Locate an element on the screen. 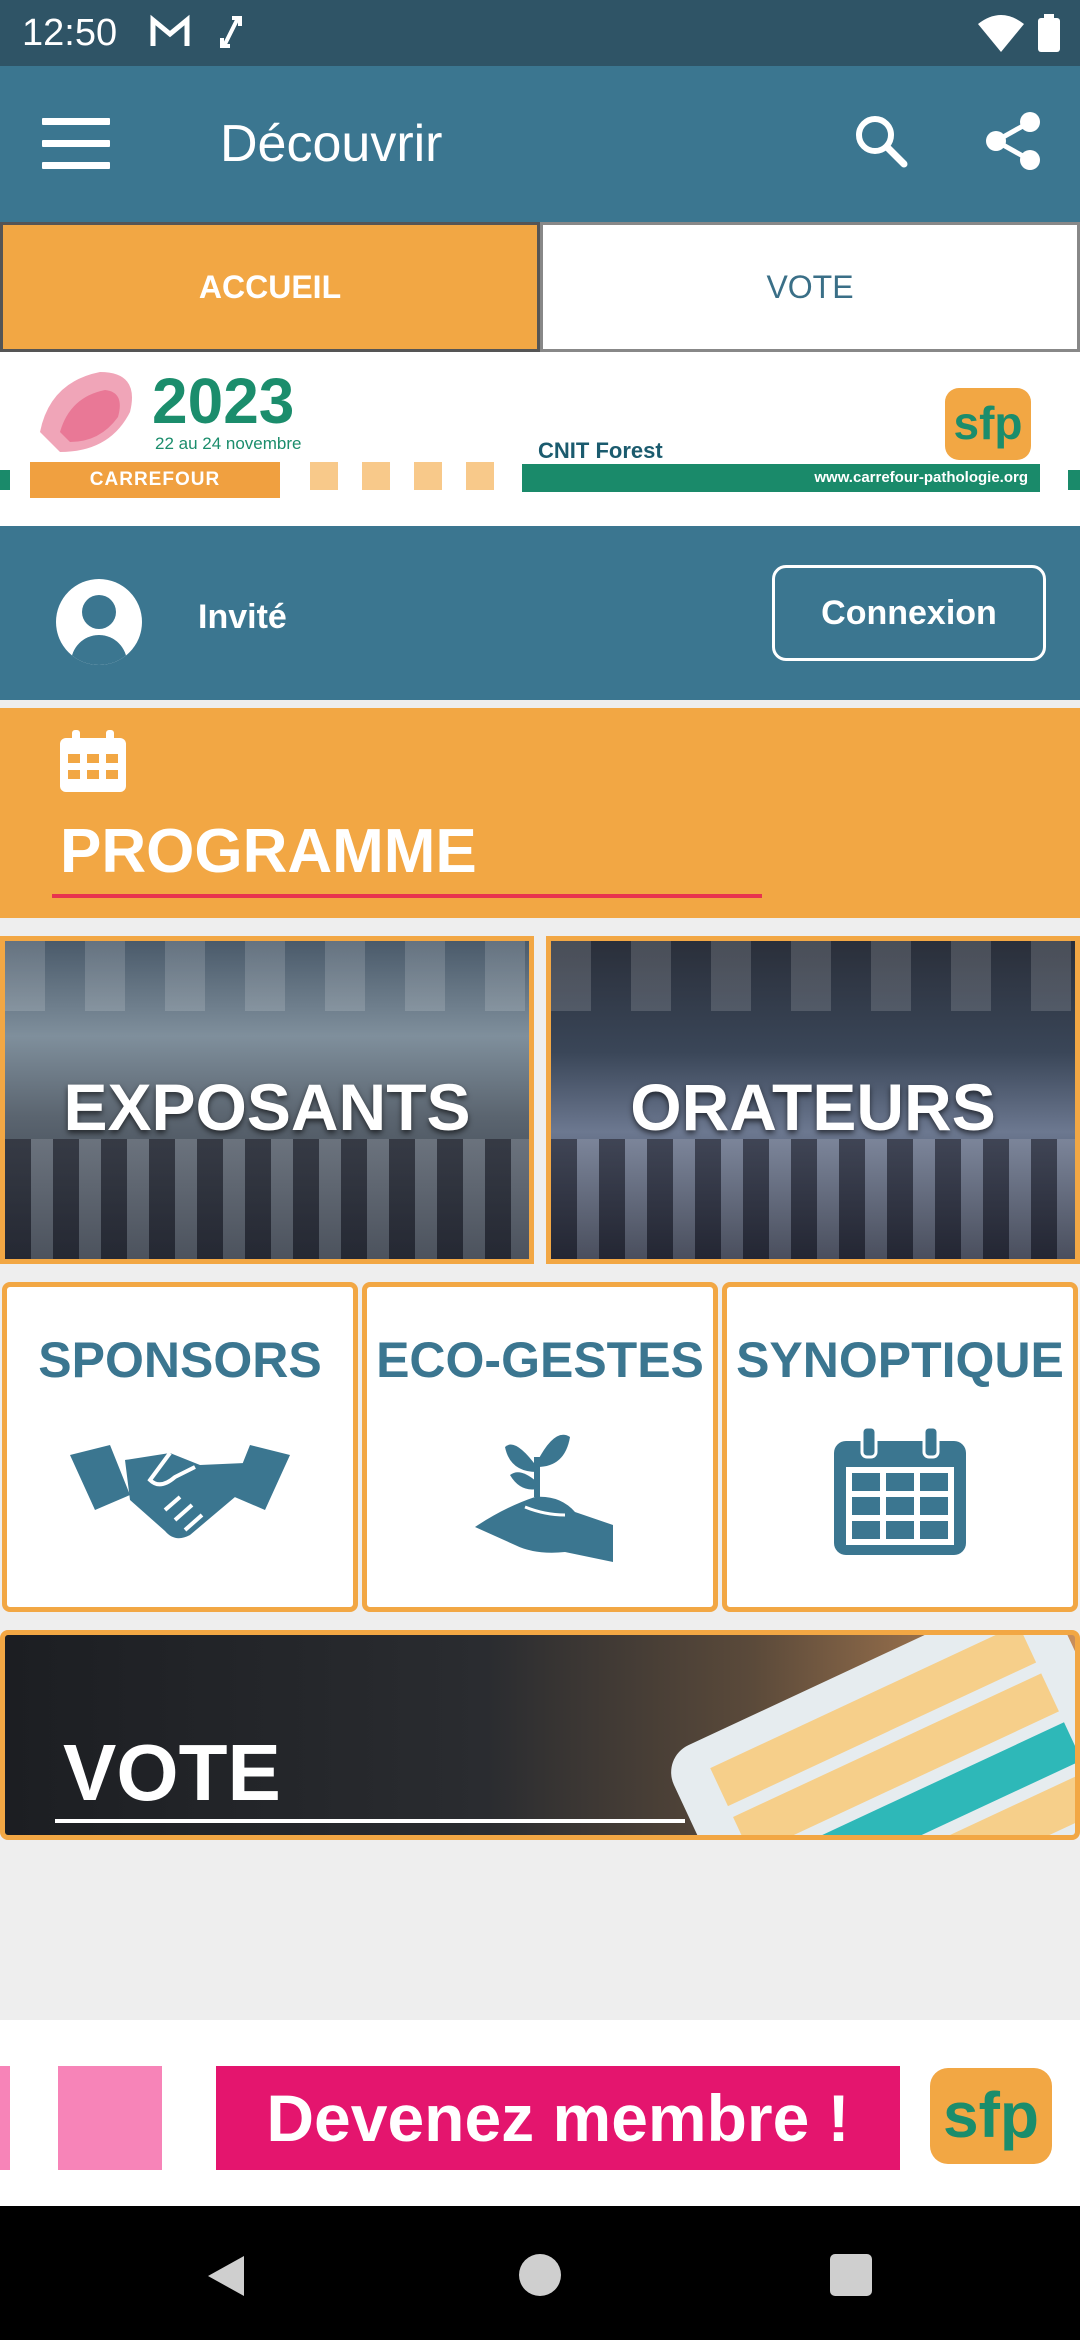  banner-venue: CNIT Forest is located at coordinates (600, 450).